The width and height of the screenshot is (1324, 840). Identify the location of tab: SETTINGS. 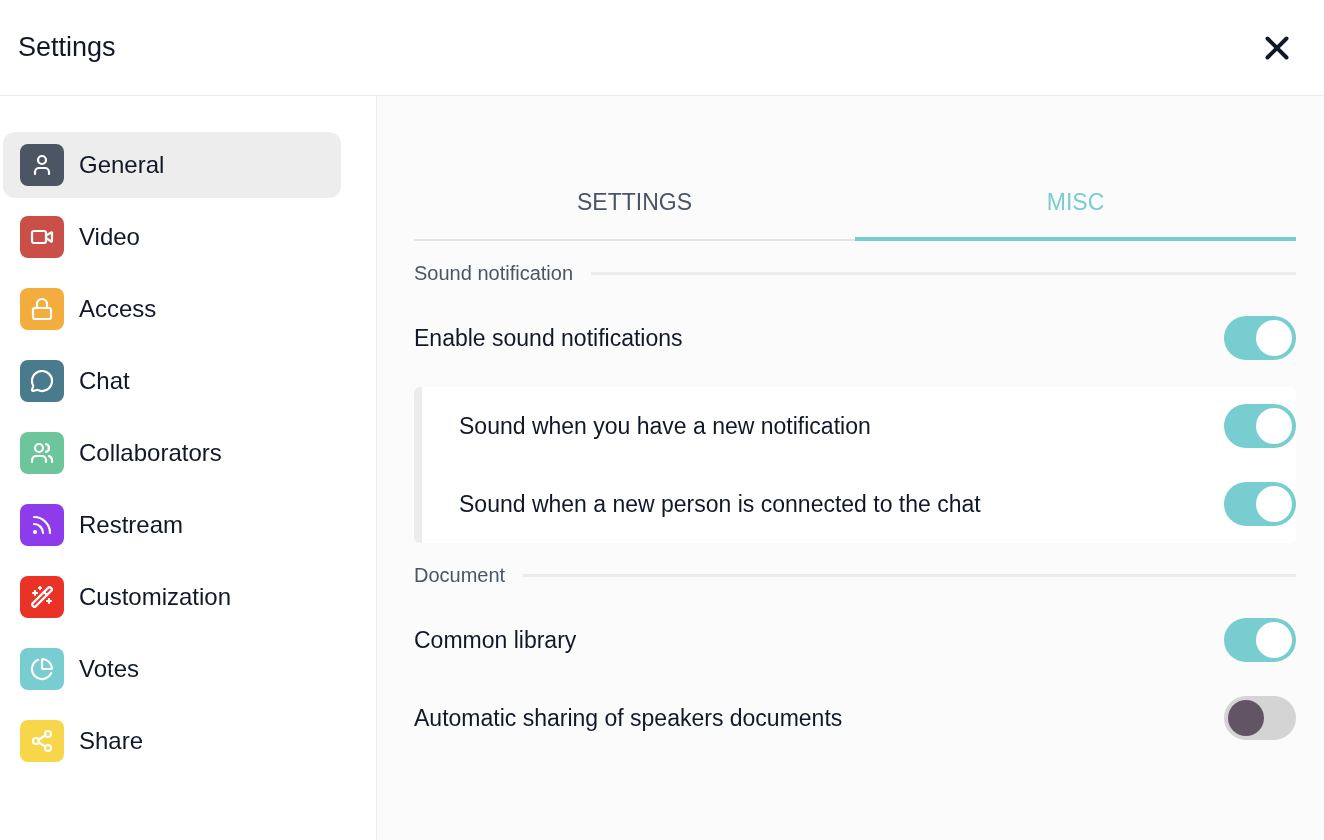
(634, 204).